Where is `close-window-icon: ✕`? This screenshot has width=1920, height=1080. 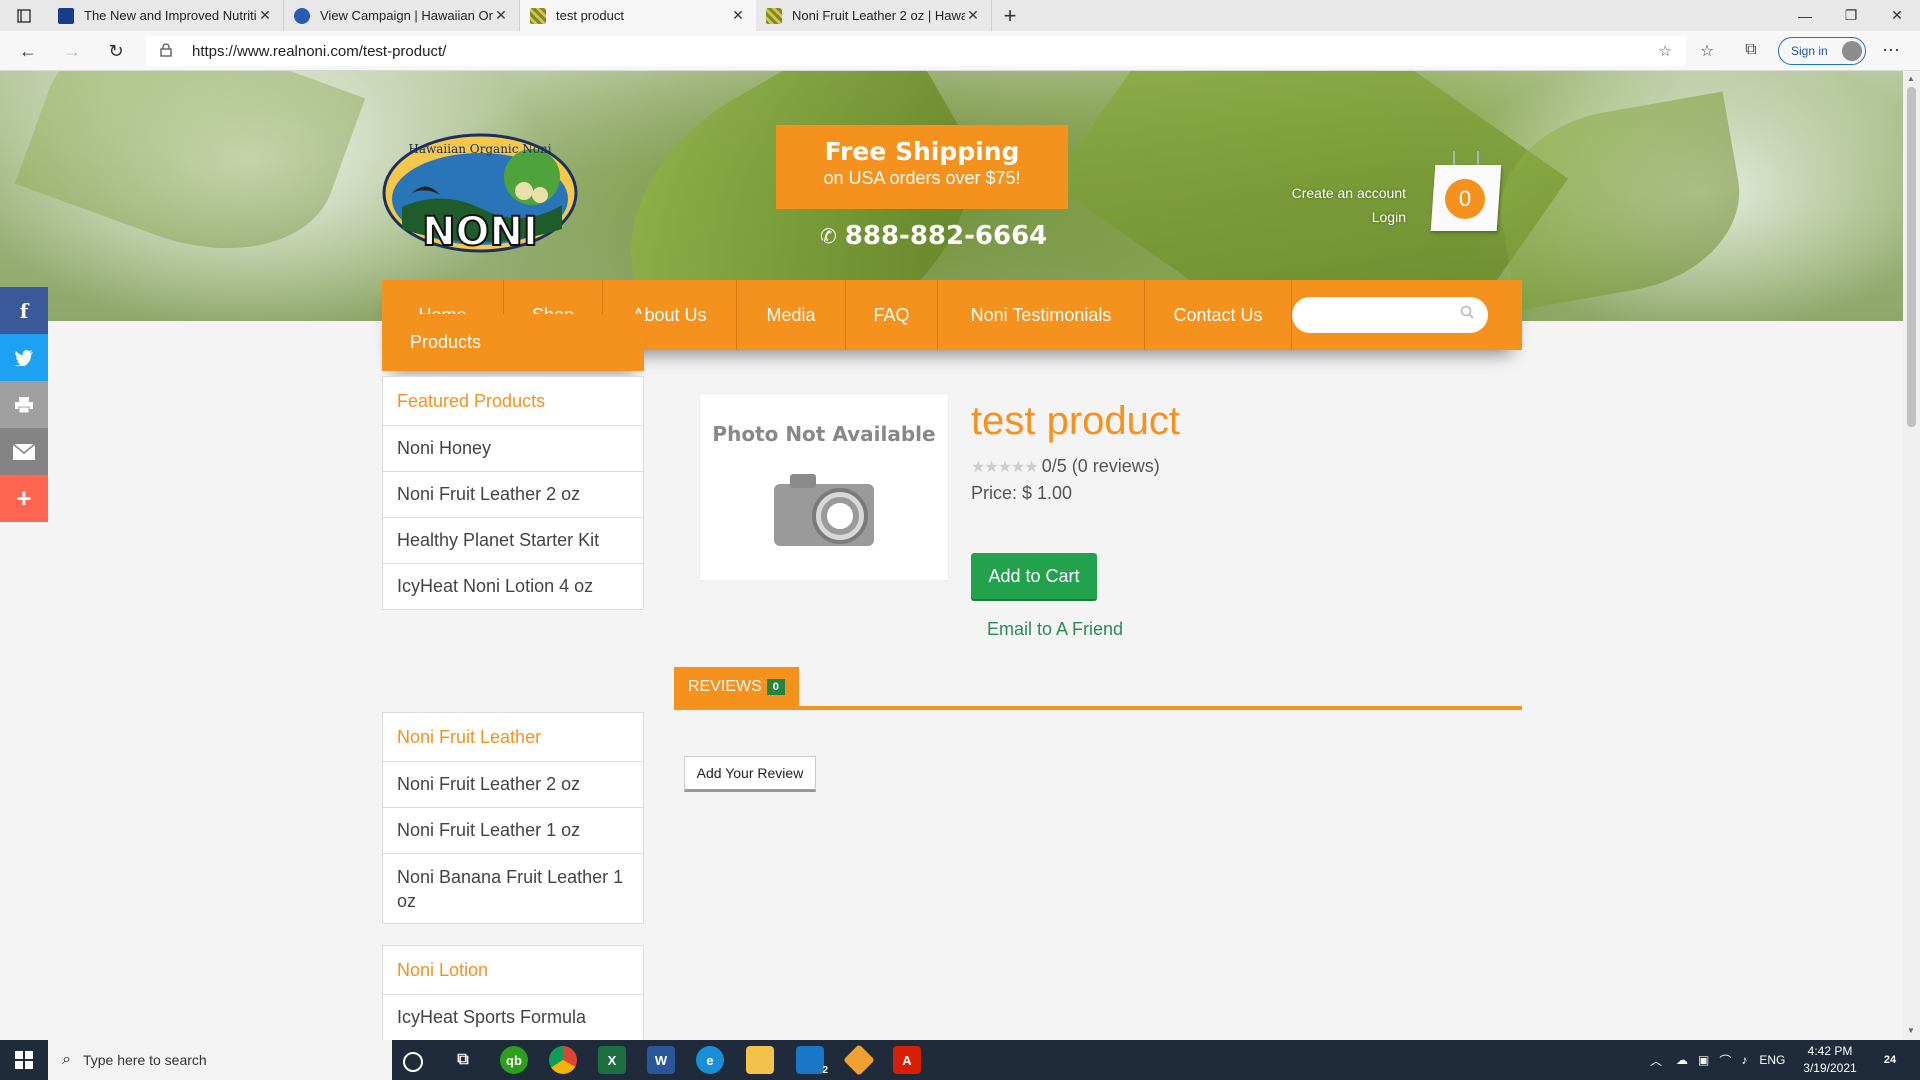 close-window-icon: ✕ is located at coordinates (1897, 15).